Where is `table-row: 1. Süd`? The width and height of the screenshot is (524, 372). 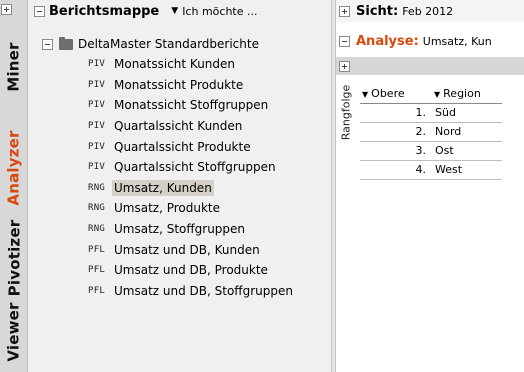 table-row: 1. Süd is located at coordinates (431, 113).